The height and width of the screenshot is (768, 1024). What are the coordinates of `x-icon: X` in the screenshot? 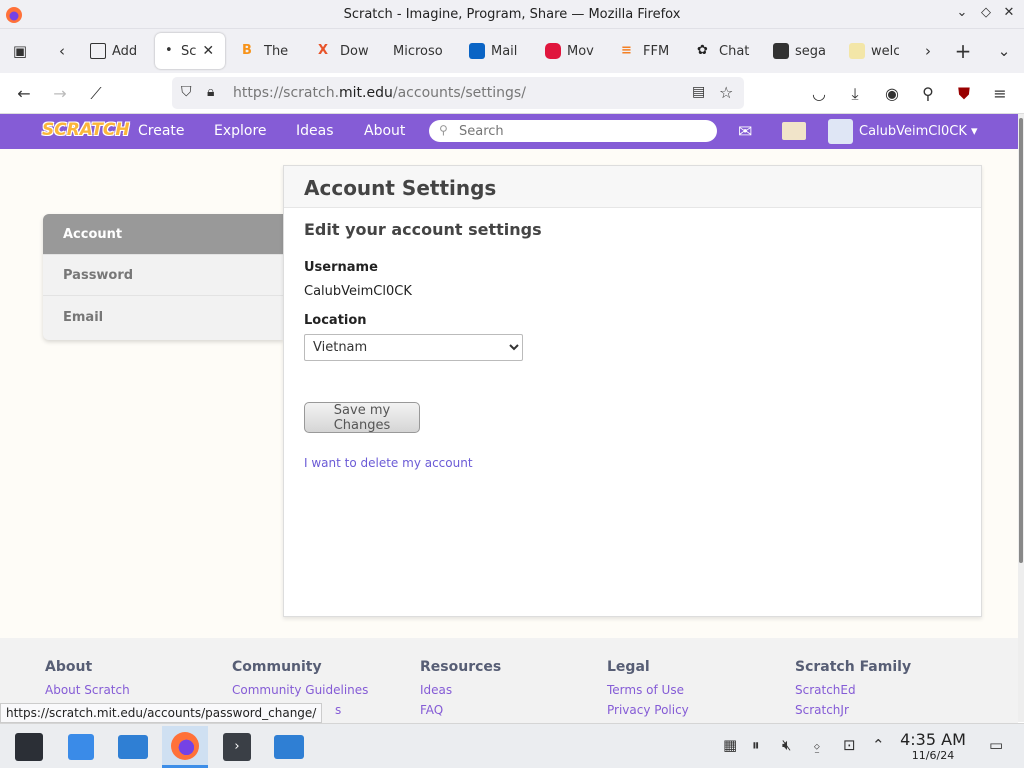 It's located at (323, 50).